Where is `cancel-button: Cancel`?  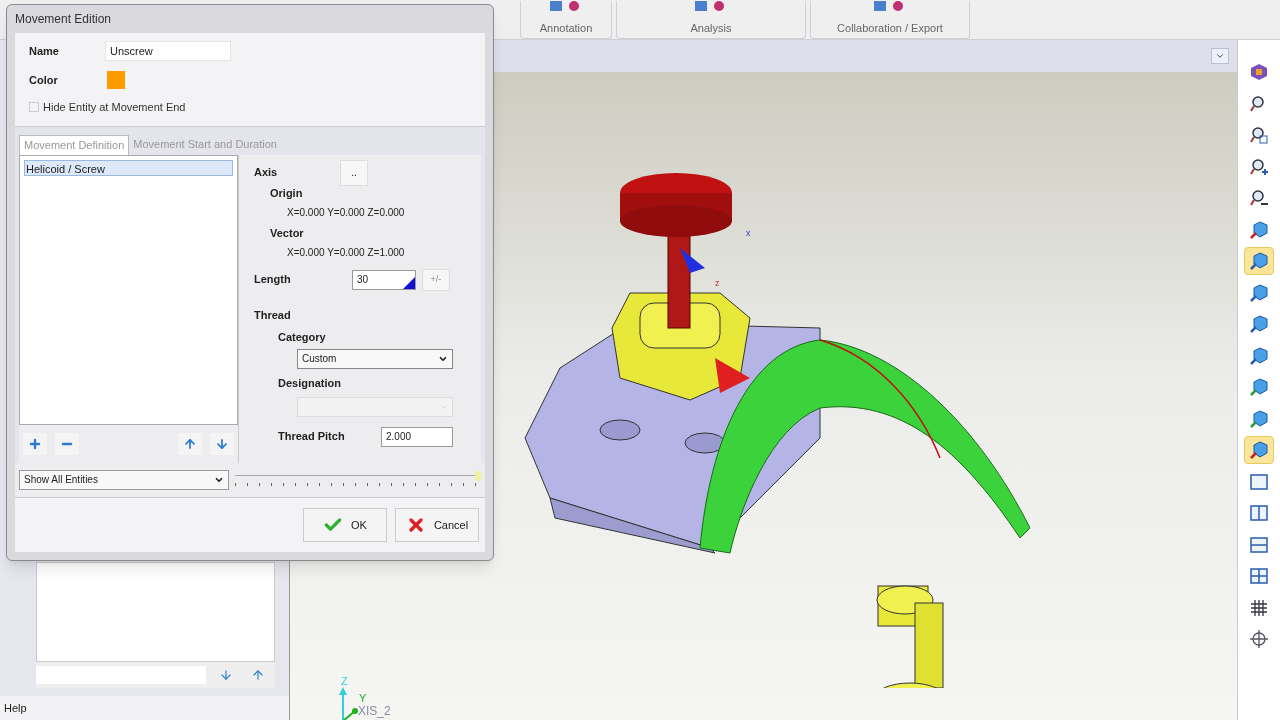 cancel-button: Cancel is located at coordinates (437, 524).